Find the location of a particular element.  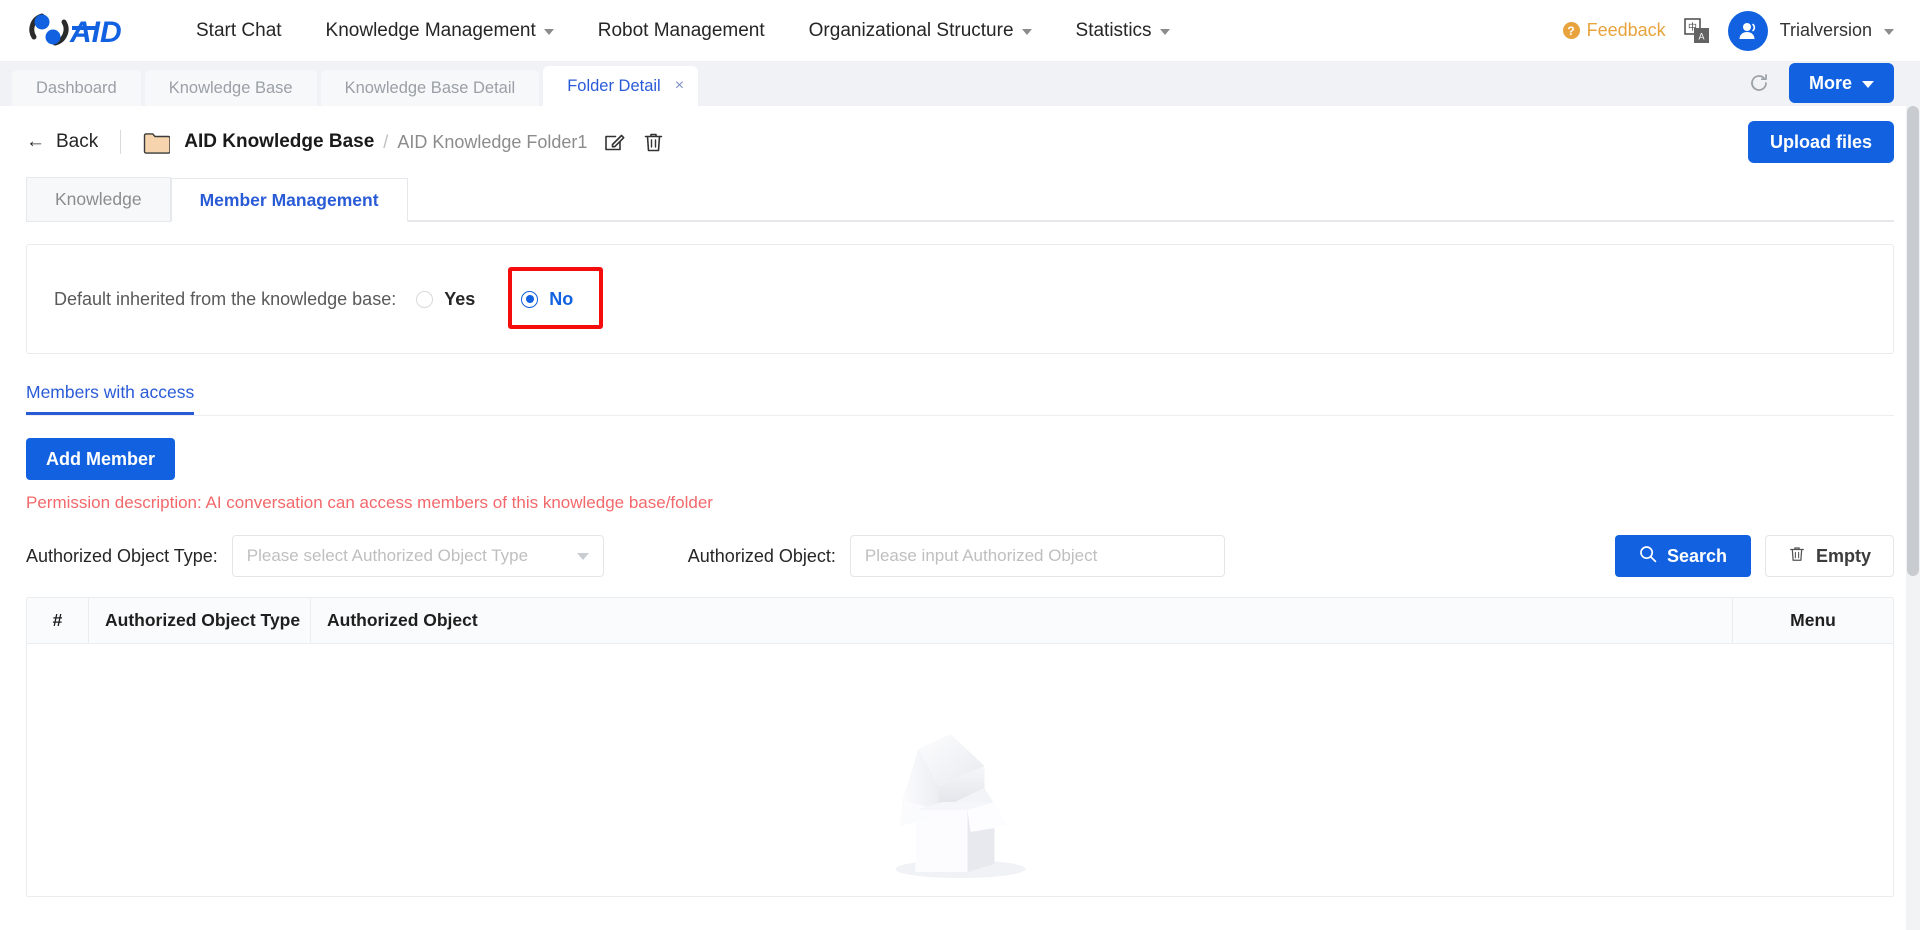

empty-box-illustration is located at coordinates (960, 805).